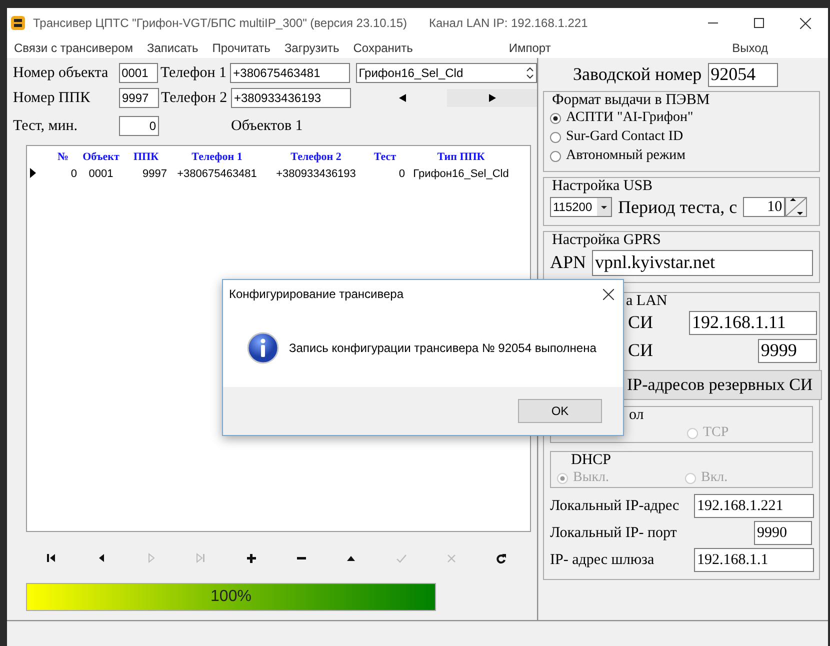 The image size is (830, 646). I want to click on menu-item: Записать, so click(172, 47).